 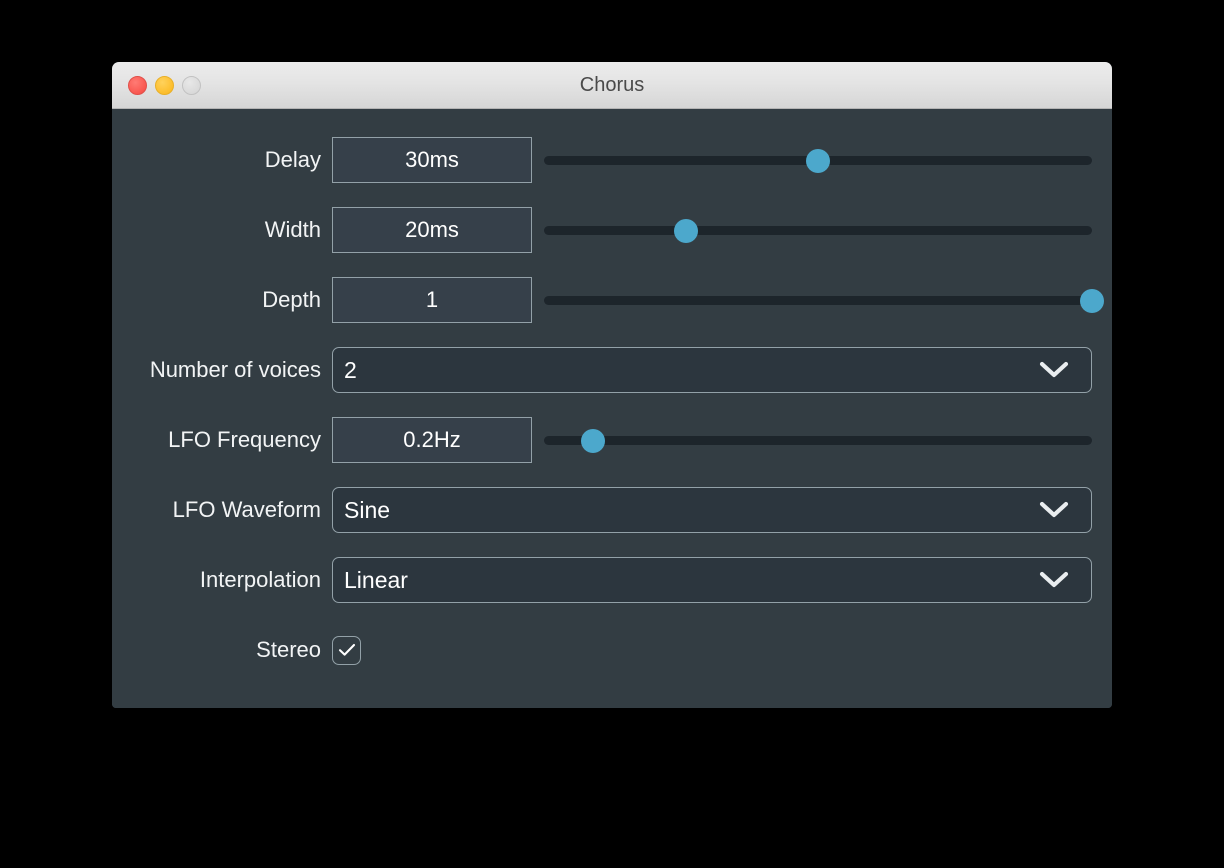 I want to click on row-lfo-frequency: LFO Frequency 0.2Hz, so click(x=612, y=440).